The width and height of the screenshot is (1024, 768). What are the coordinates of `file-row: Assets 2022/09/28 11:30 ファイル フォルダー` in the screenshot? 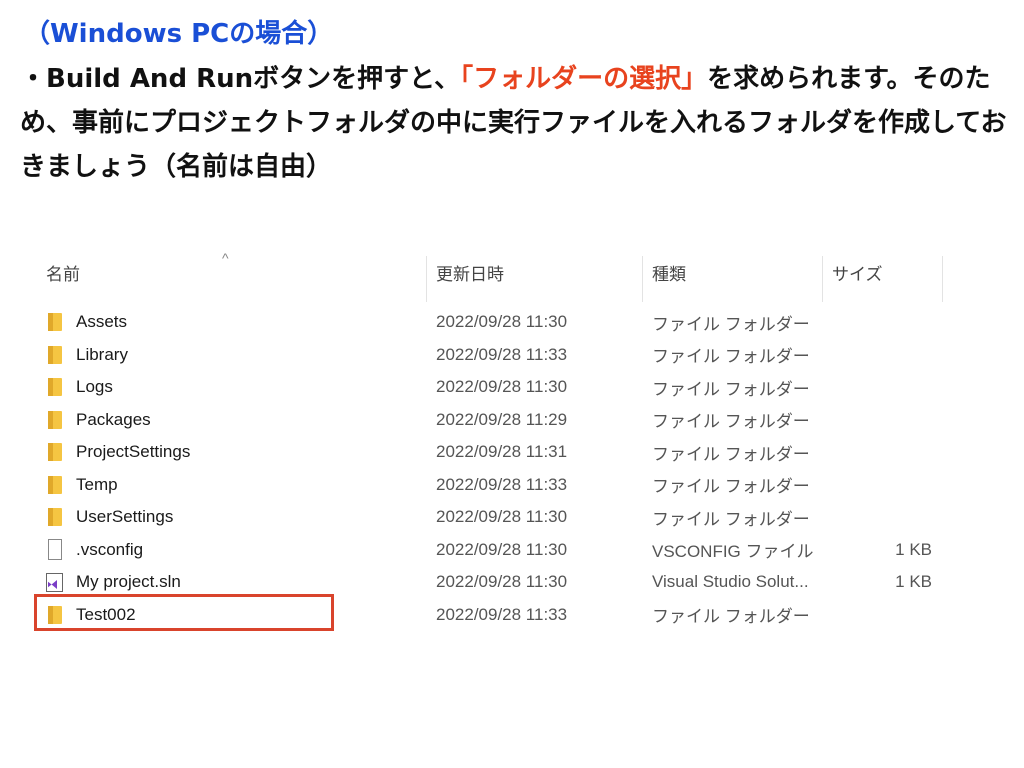 It's located at (498, 322).